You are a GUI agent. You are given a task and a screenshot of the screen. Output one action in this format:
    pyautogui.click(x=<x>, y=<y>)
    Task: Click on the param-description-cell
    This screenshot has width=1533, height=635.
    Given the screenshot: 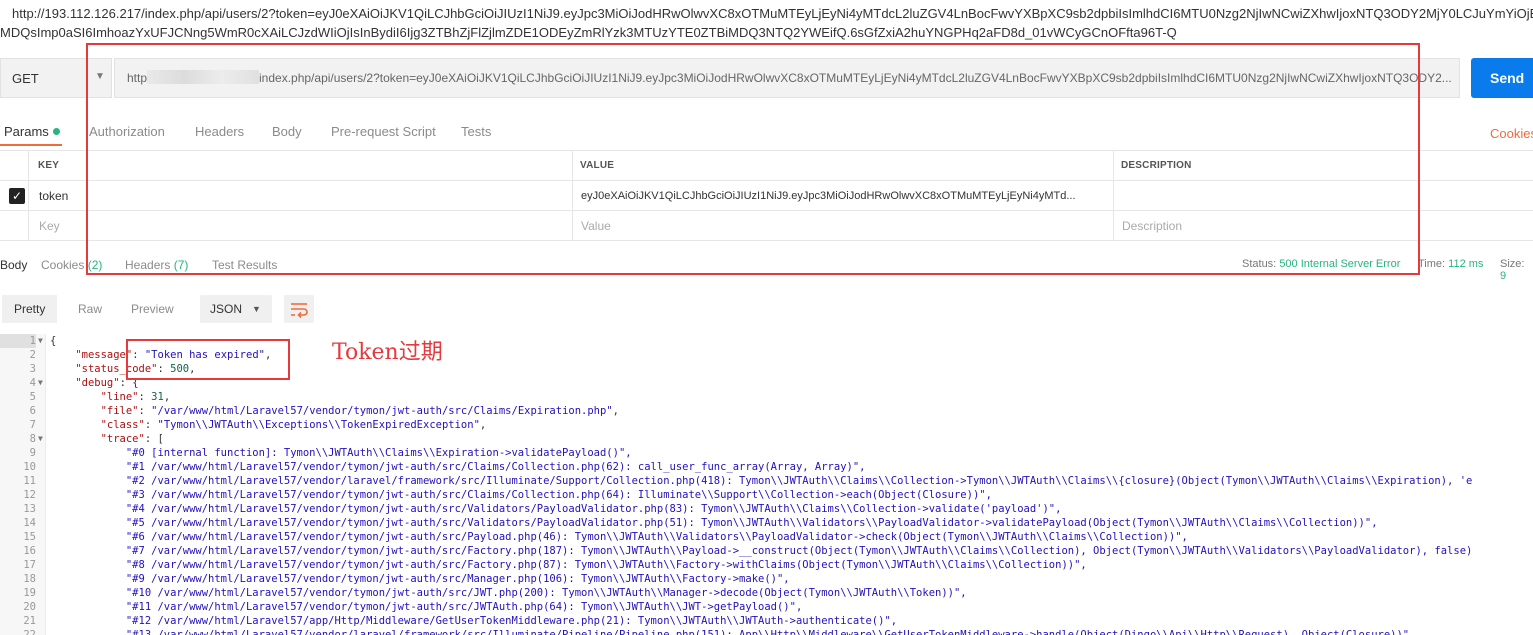 What is the action you would take?
    pyautogui.click(x=1323, y=196)
    